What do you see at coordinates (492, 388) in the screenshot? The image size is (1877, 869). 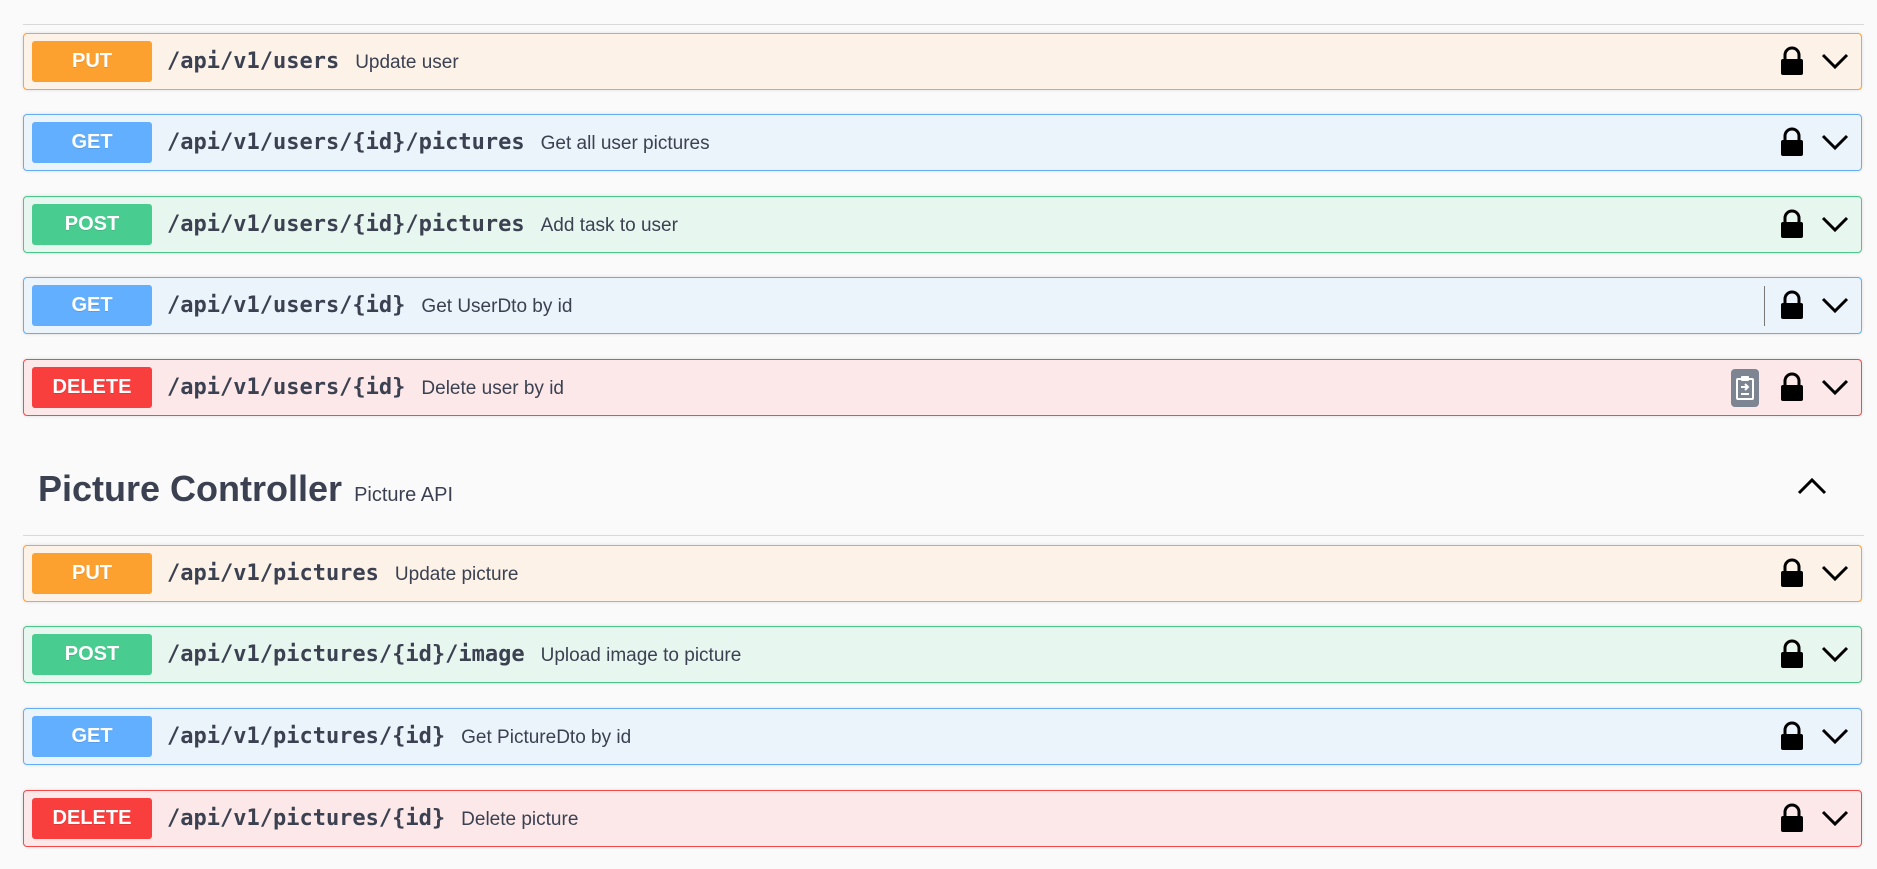 I see `operation-summary: Delete user by id` at bounding box center [492, 388].